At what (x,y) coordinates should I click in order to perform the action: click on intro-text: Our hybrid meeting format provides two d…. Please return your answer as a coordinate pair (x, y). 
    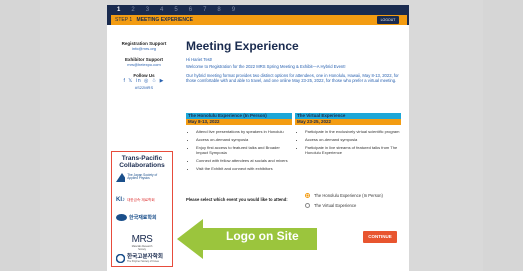
    Looking at the image, I should click on (292, 78).